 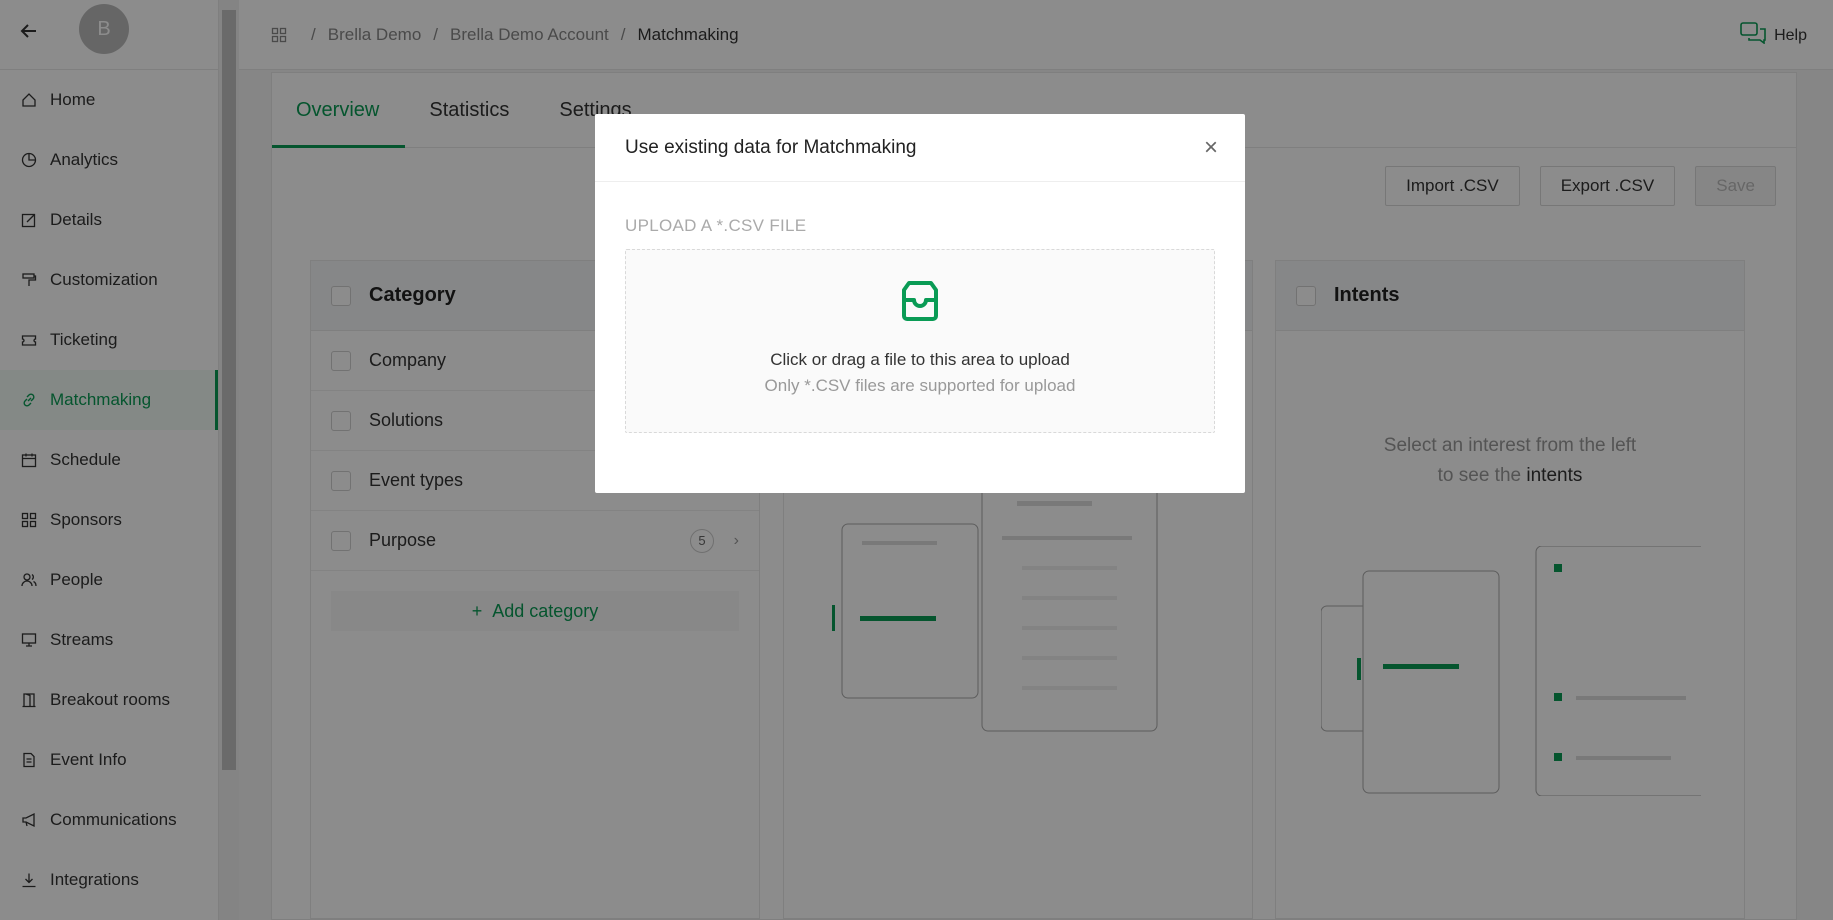 I want to click on inbox-icon, so click(x=920, y=303).